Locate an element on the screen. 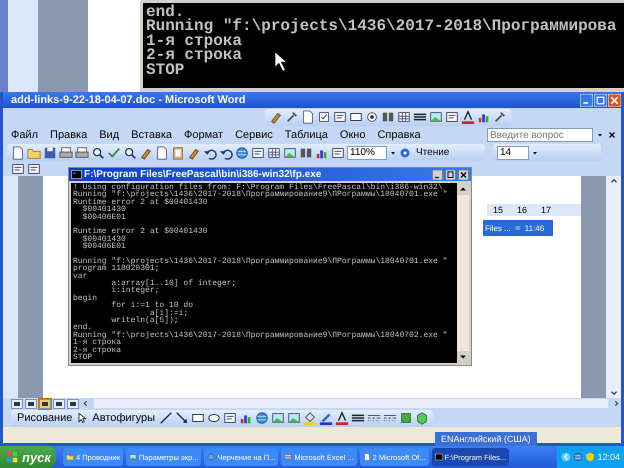  console-icon is located at coordinates (76, 174).